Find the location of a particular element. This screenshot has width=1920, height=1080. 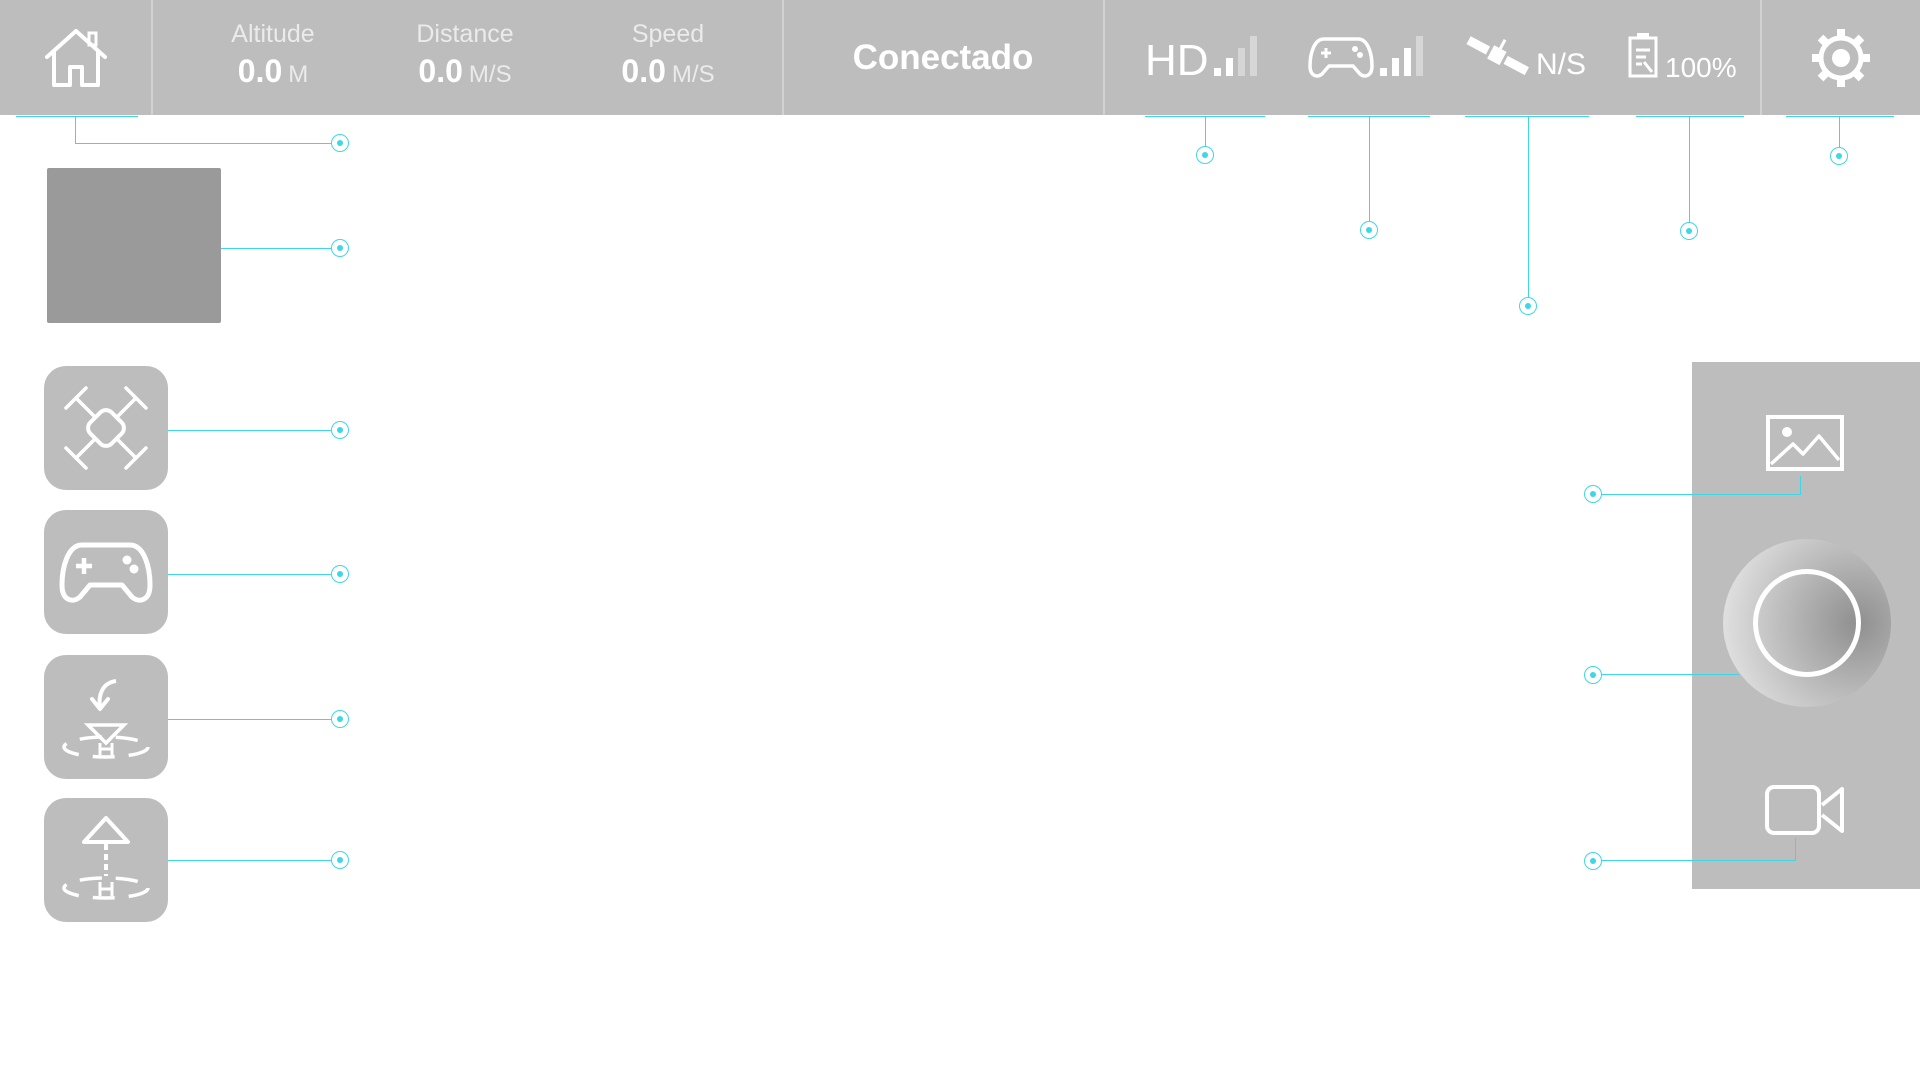

speed-value: 0.0 is located at coordinates (643, 71).